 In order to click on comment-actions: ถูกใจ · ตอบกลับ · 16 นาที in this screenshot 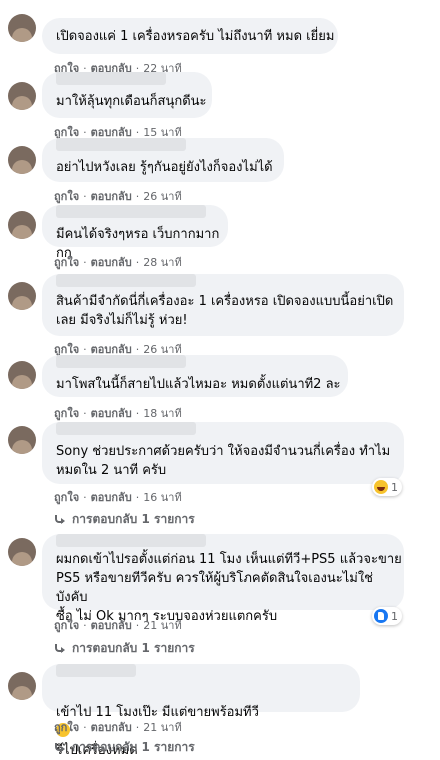, I will do `click(118, 497)`.